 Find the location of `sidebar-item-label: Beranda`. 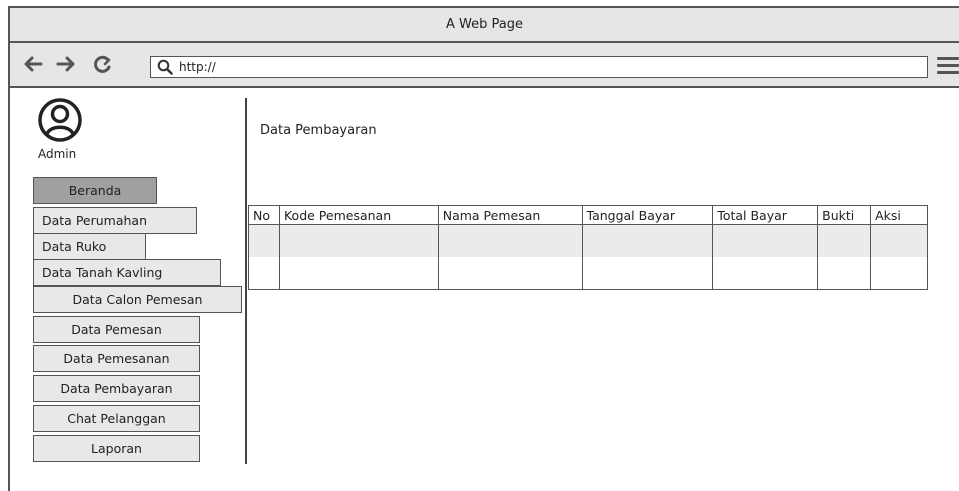

sidebar-item-label: Beranda is located at coordinates (95, 190).